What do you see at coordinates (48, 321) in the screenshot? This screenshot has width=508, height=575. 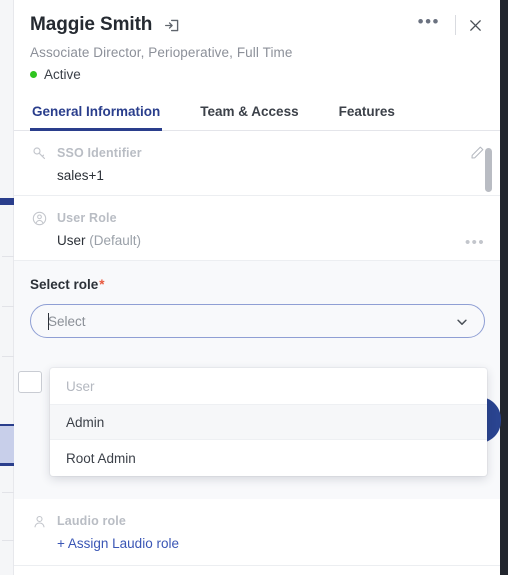 I see `text-cursor` at bounding box center [48, 321].